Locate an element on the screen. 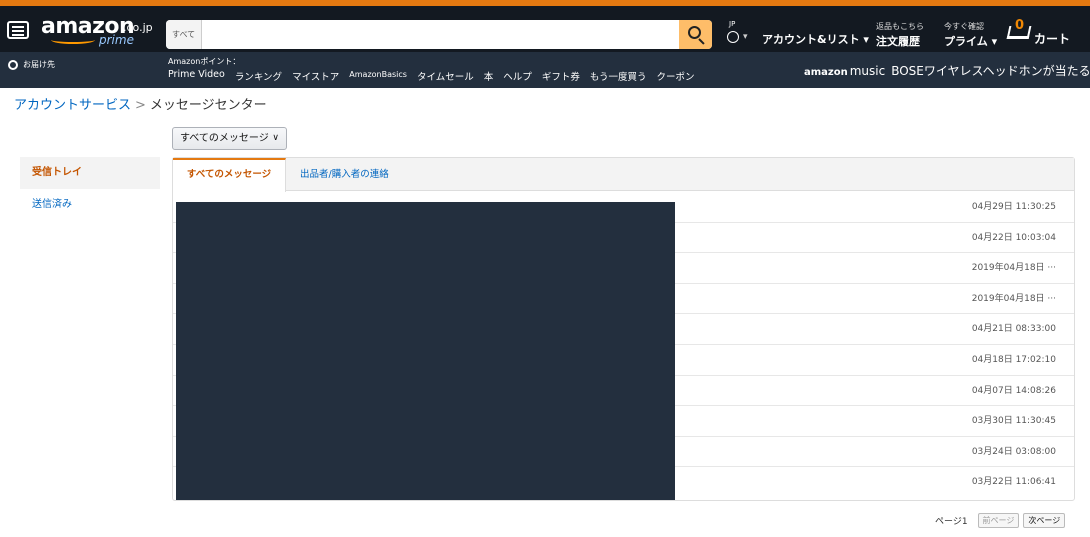  prev-page-button: 前ページ is located at coordinates (998, 520).